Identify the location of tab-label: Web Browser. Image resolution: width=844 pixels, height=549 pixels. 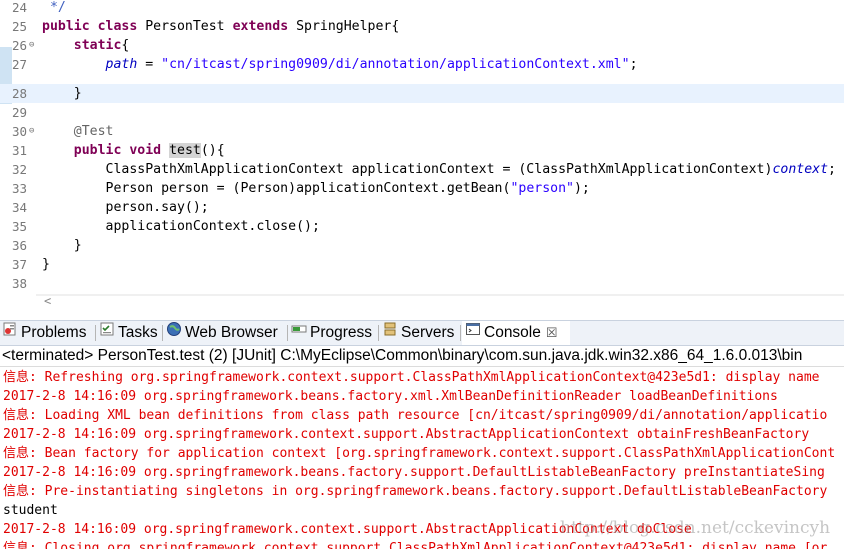
(231, 333).